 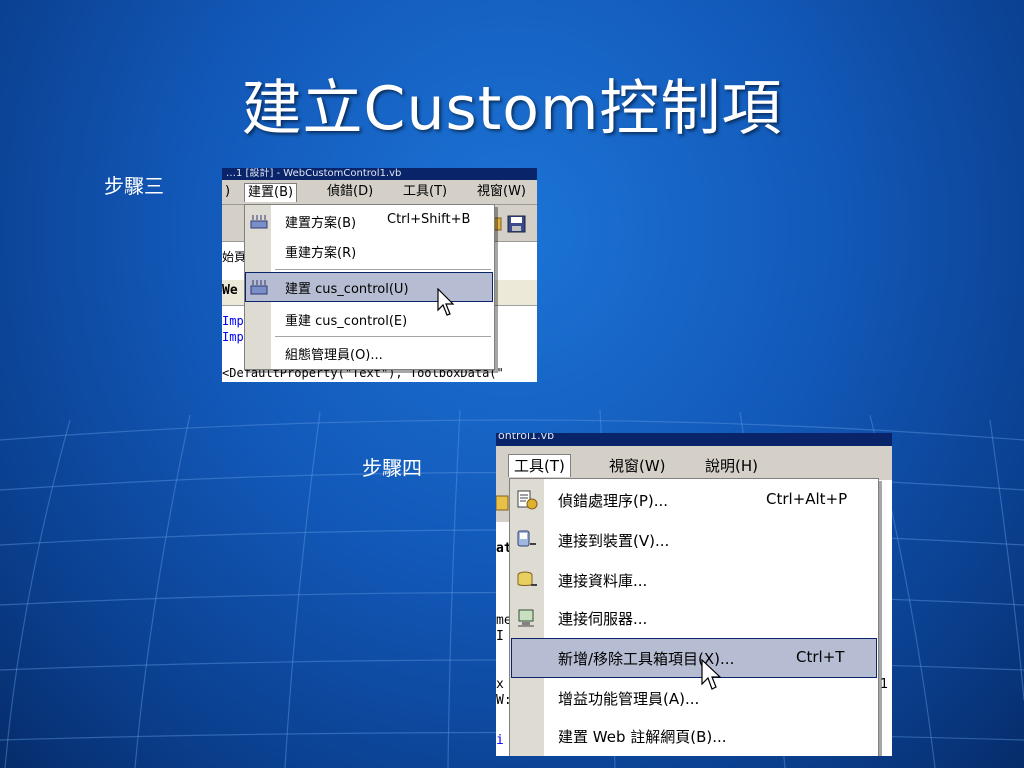 I want to click on menu-item-build-solution: 建置方案(B) Ctrl+Shift+B, so click(x=369, y=221).